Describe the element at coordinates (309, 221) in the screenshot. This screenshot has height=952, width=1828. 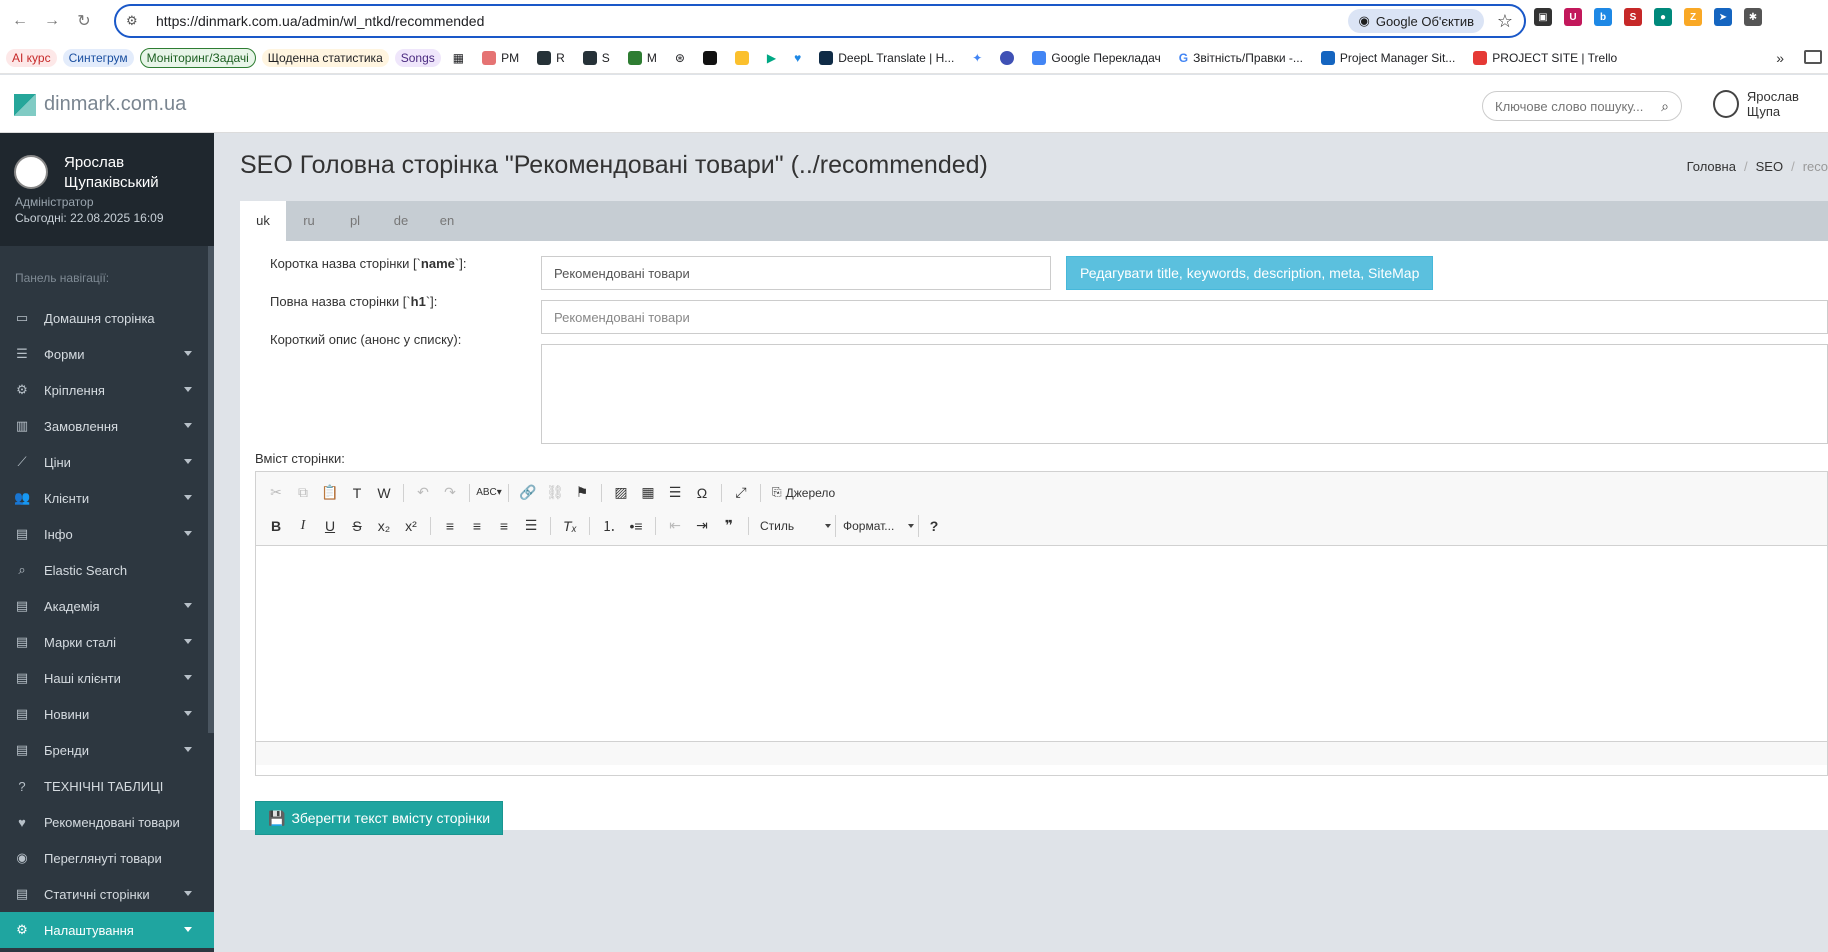
I see `tab-ru: ru` at that location.